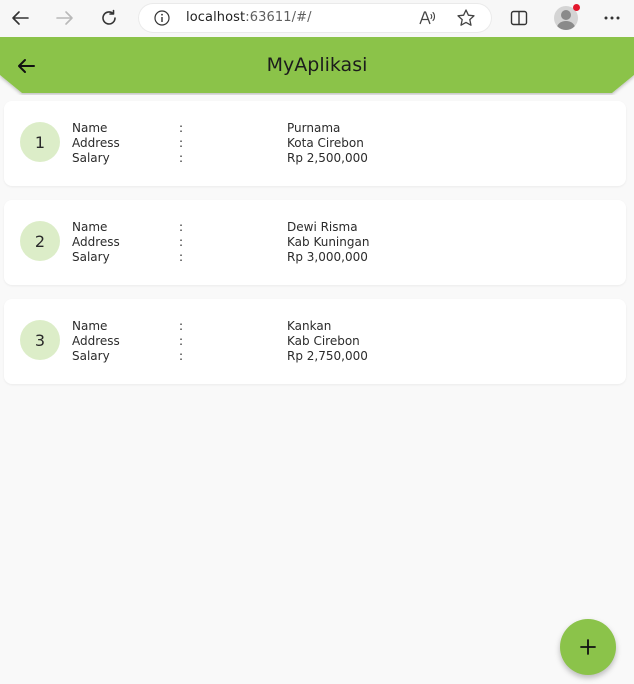 Image resolution: width=634 pixels, height=684 pixels. I want to click on profile-button, so click(567, 17).